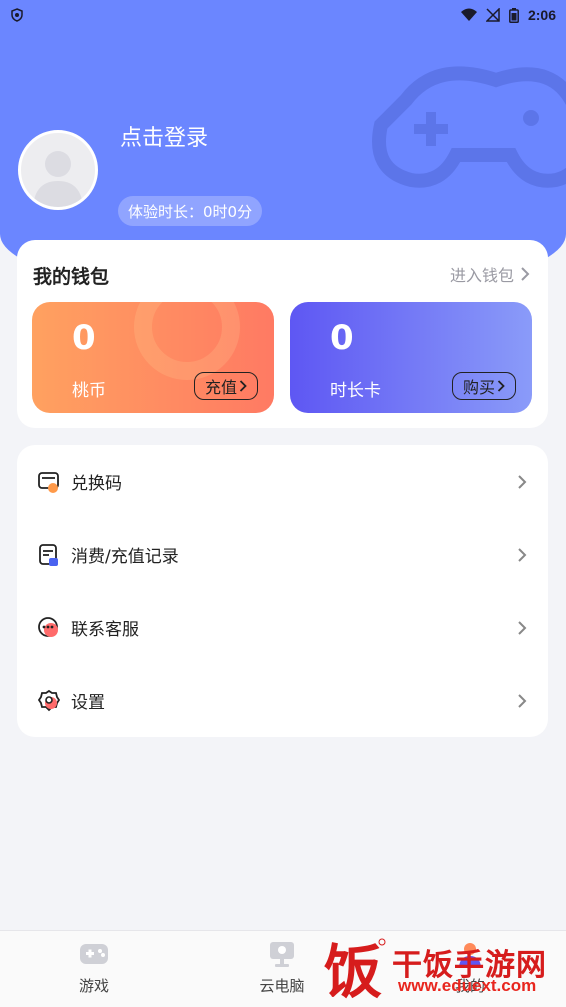  What do you see at coordinates (355, 391) in the screenshot?
I see `time-card-label: 时长卡` at bounding box center [355, 391].